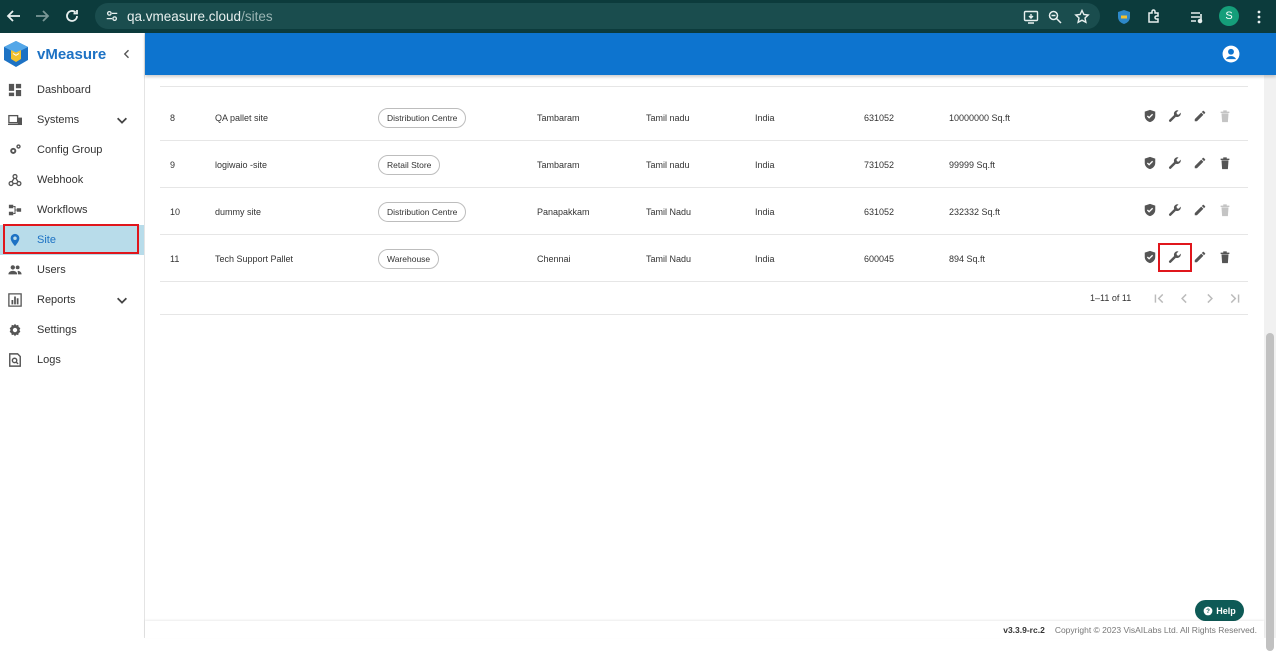 The height and width of the screenshot is (651, 1276). What do you see at coordinates (241, 164) in the screenshot?
I see `site-name: logiwaio -site` at bounding box center [241, 164].